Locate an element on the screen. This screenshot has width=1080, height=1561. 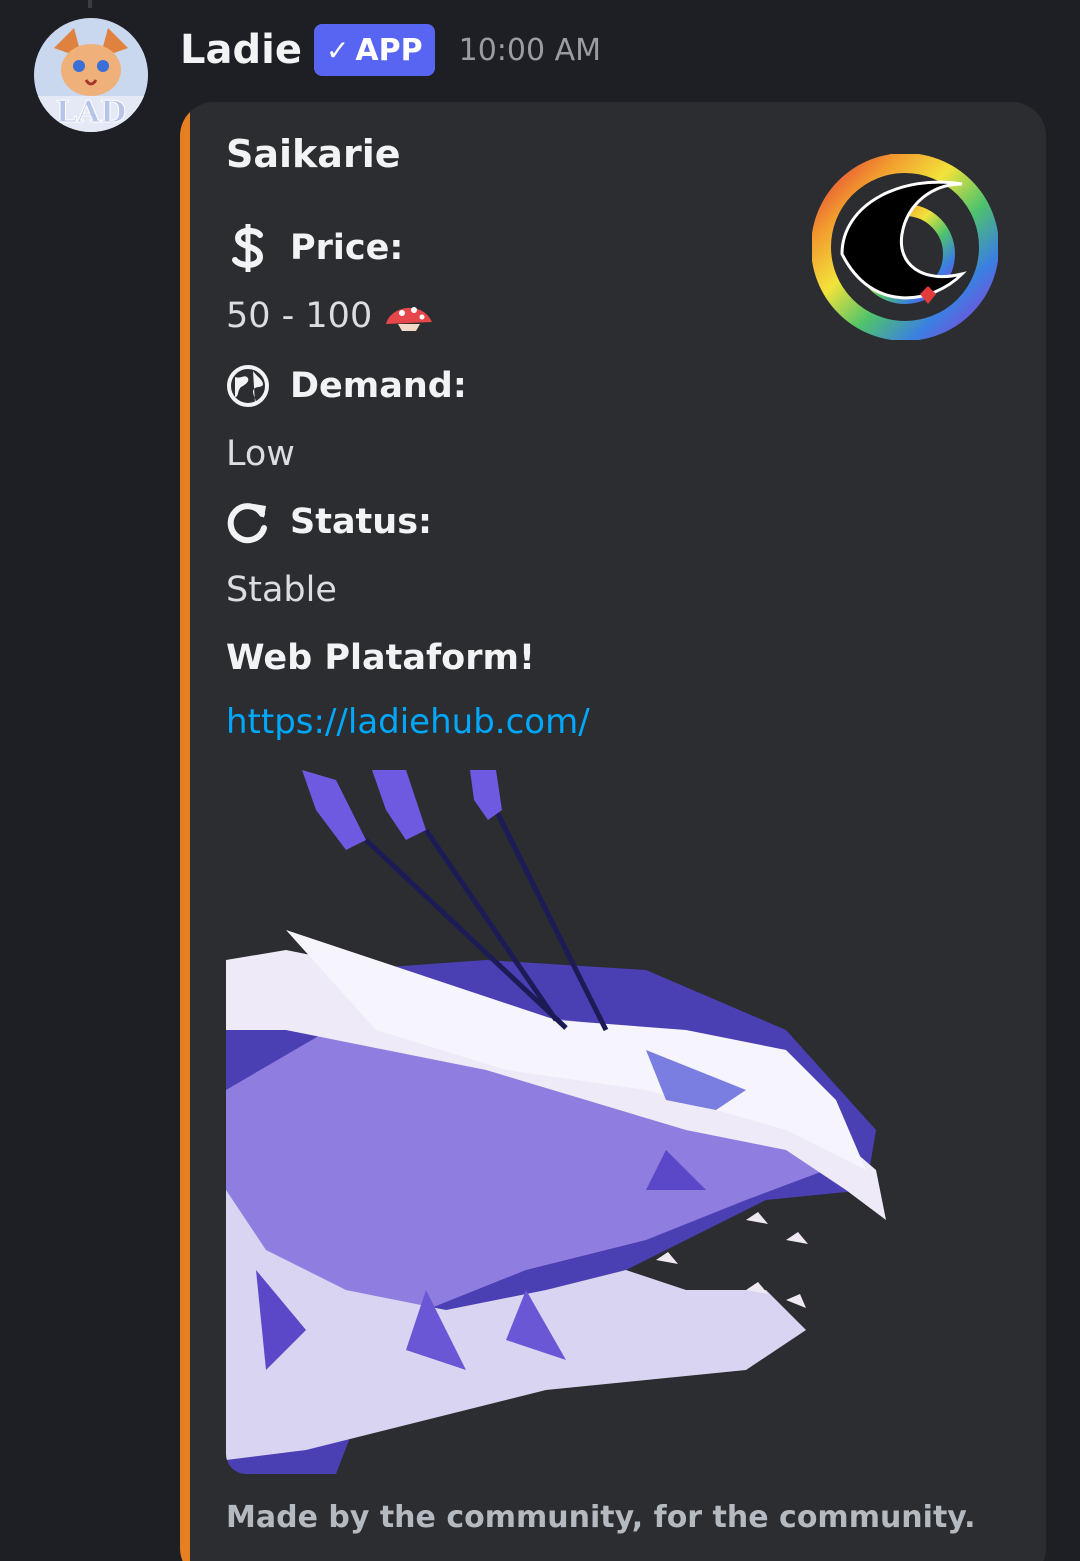
verified-check-icon: ✓ is located at coordinates (337, 50).